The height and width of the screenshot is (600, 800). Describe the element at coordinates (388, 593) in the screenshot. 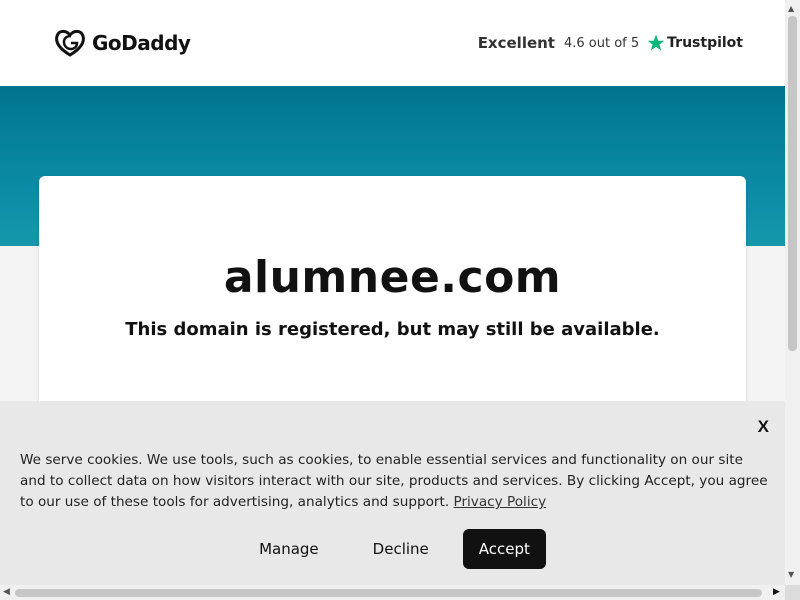

I see `horizontal-scroll-thumb` at that location.